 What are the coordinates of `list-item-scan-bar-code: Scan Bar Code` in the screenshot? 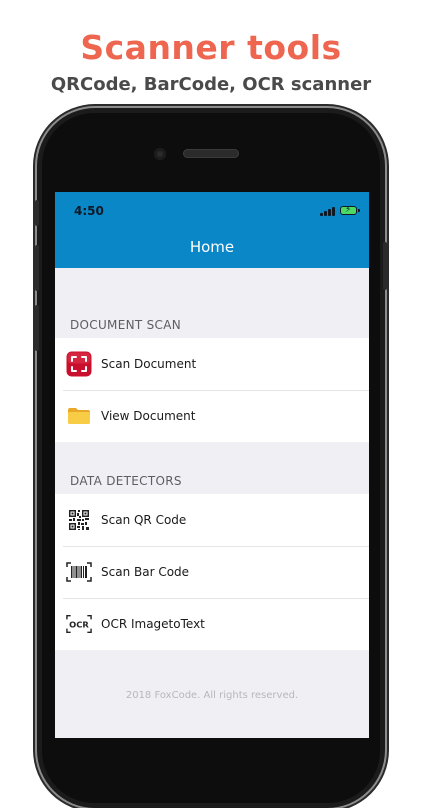 It's located at (212, 572).